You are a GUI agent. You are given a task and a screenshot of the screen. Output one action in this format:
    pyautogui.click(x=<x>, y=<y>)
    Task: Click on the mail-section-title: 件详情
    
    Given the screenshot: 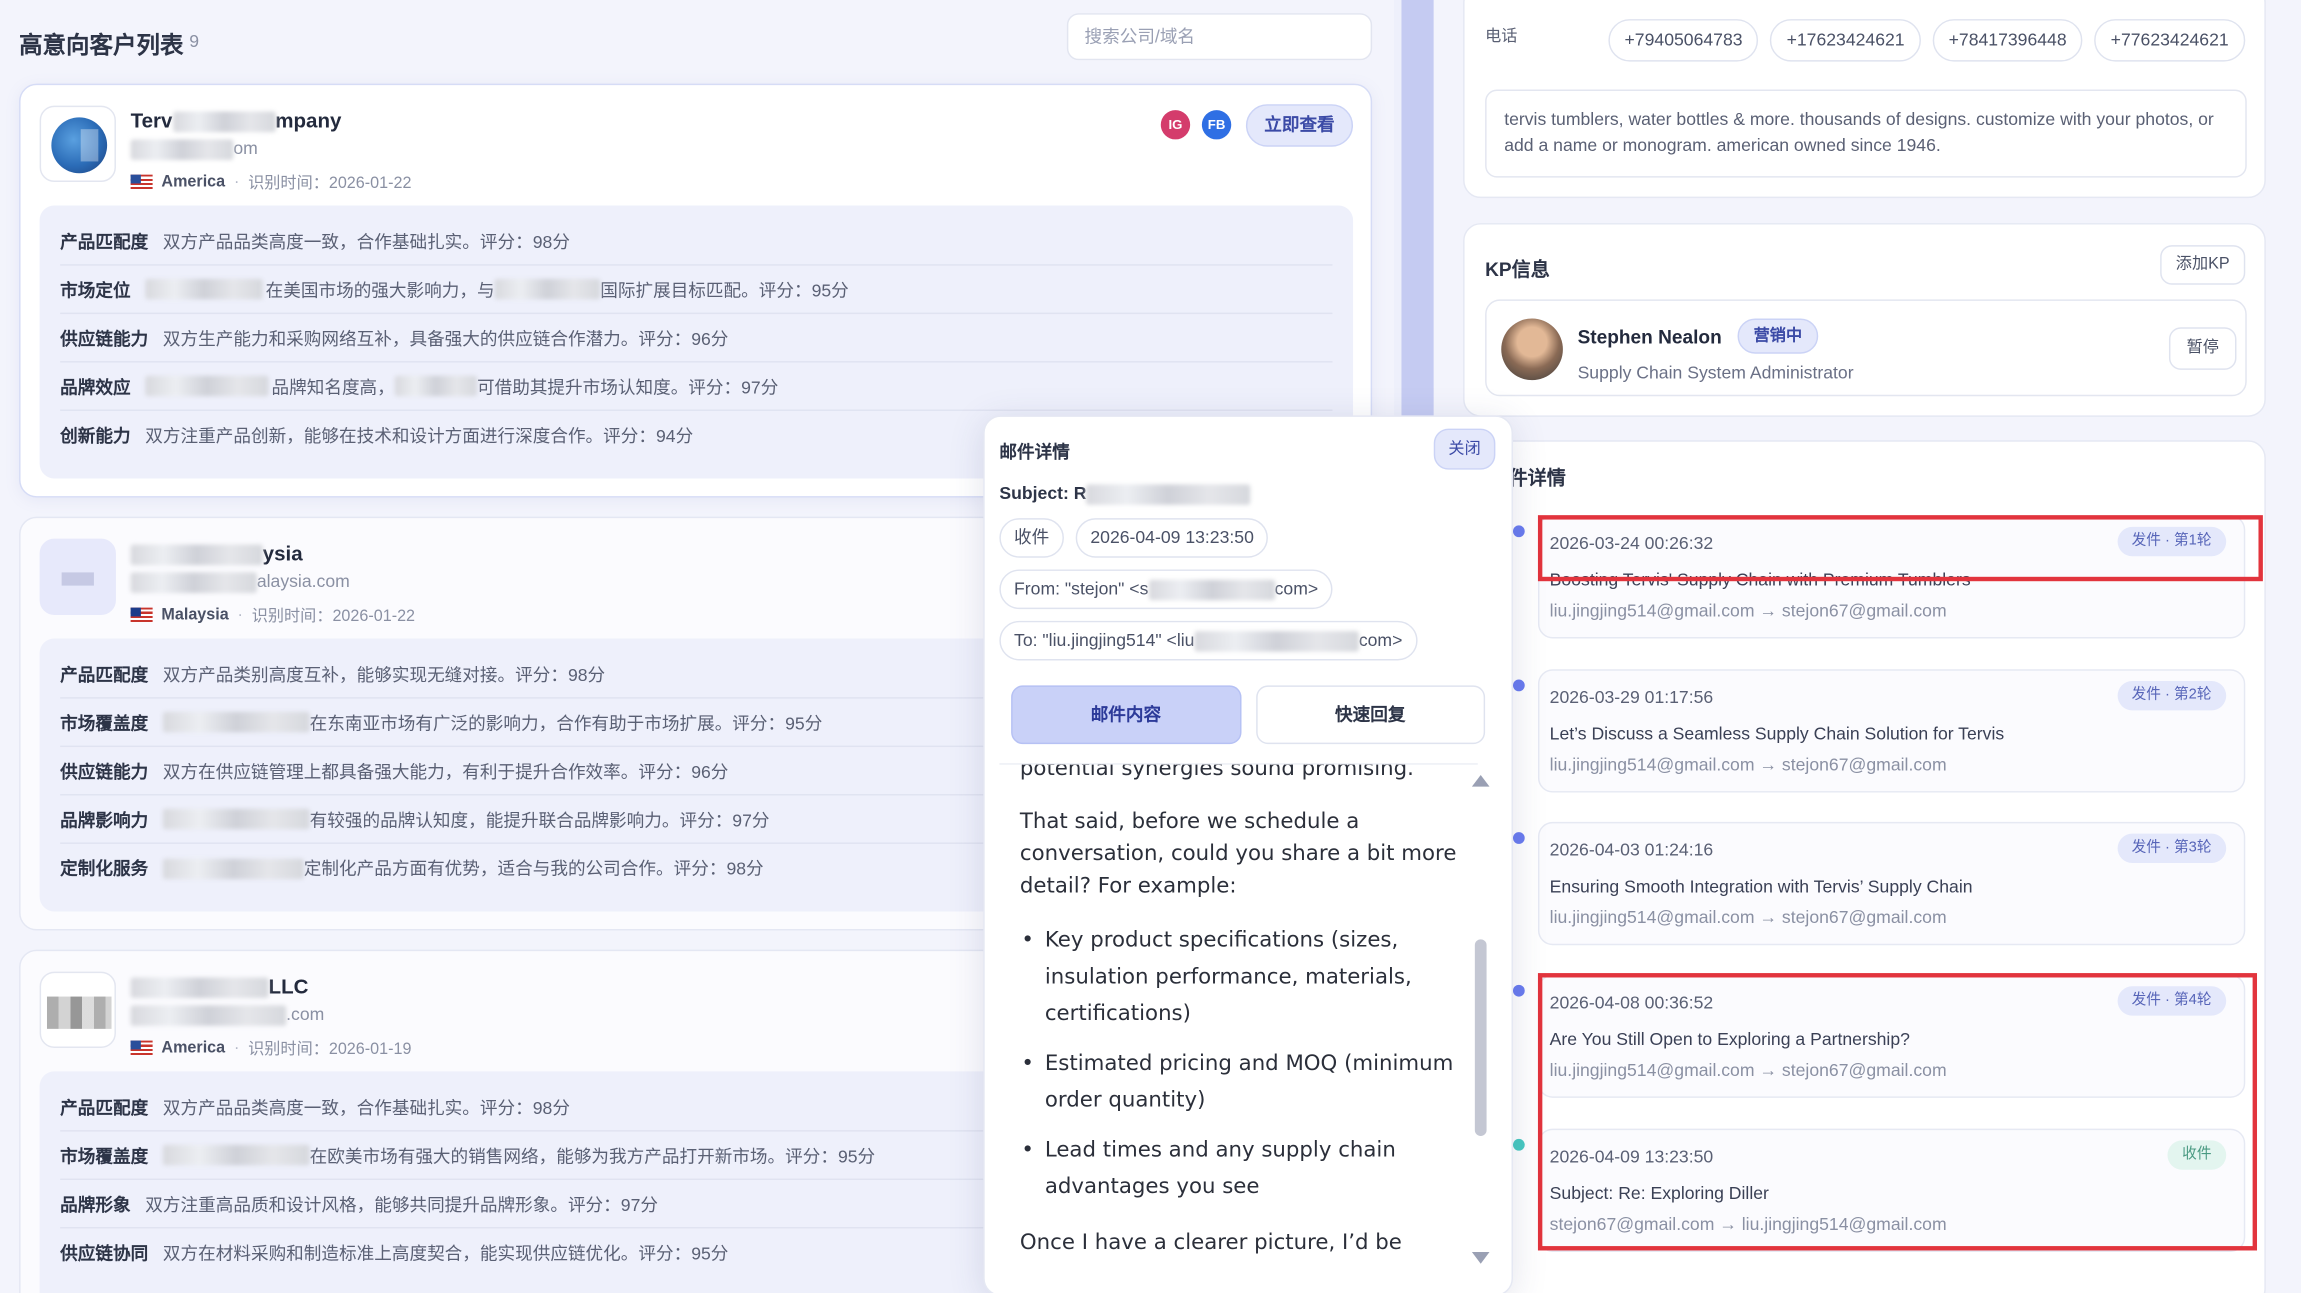 What is the action you would take?
    pyautogui.click(x=1537, y=477)
    